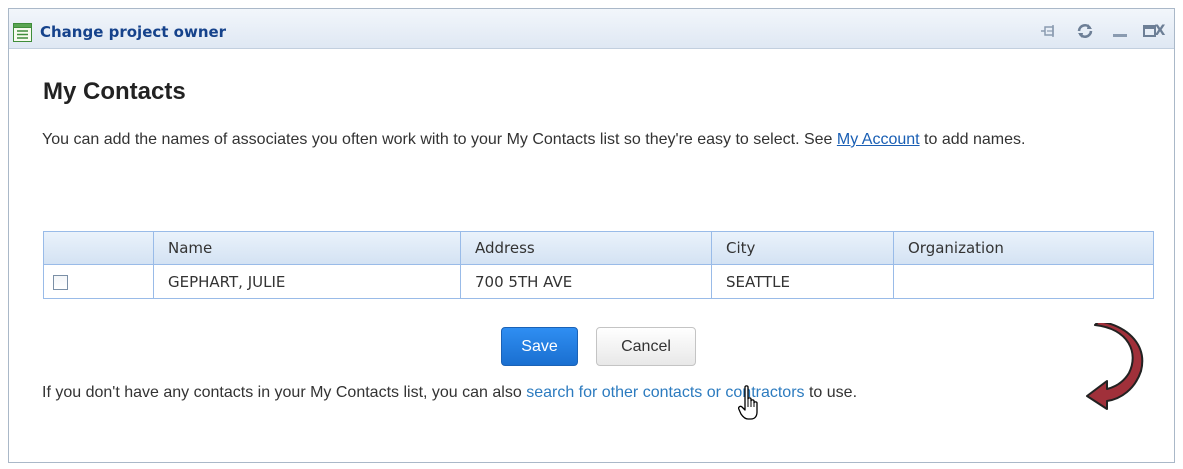  I want to click on column-header-address: Address, so click(586, 248).